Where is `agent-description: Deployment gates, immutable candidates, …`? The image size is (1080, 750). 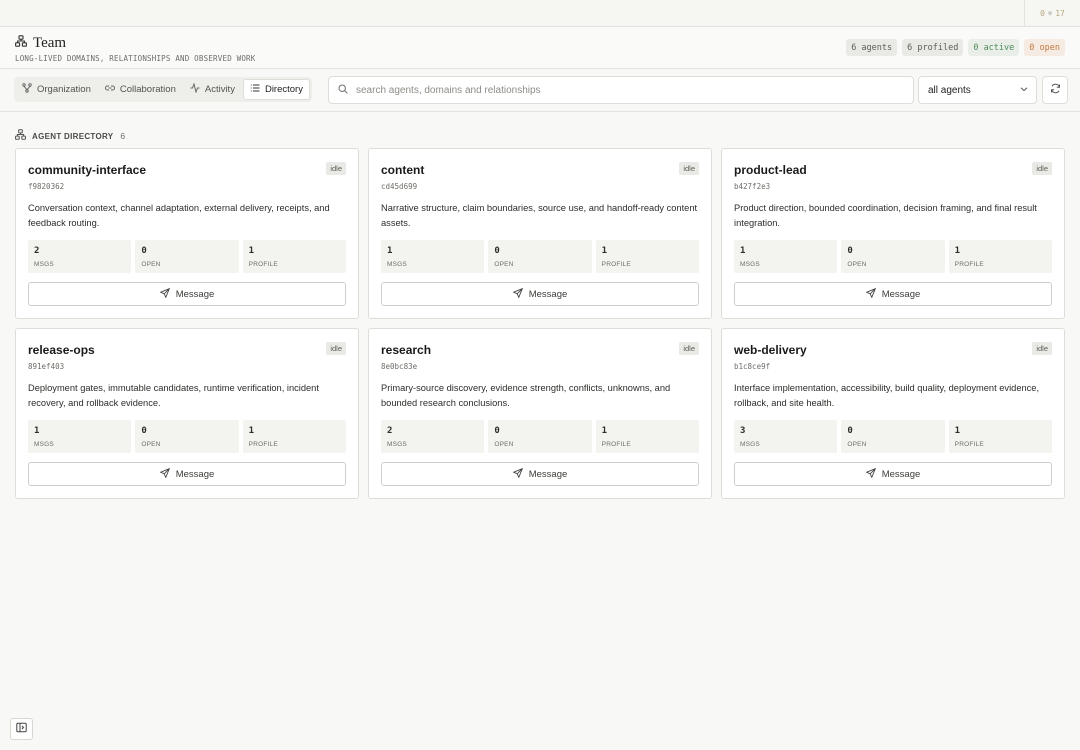
agent-description: Deployment gates, immutable candidates, … is located at coordinates (173, 395).